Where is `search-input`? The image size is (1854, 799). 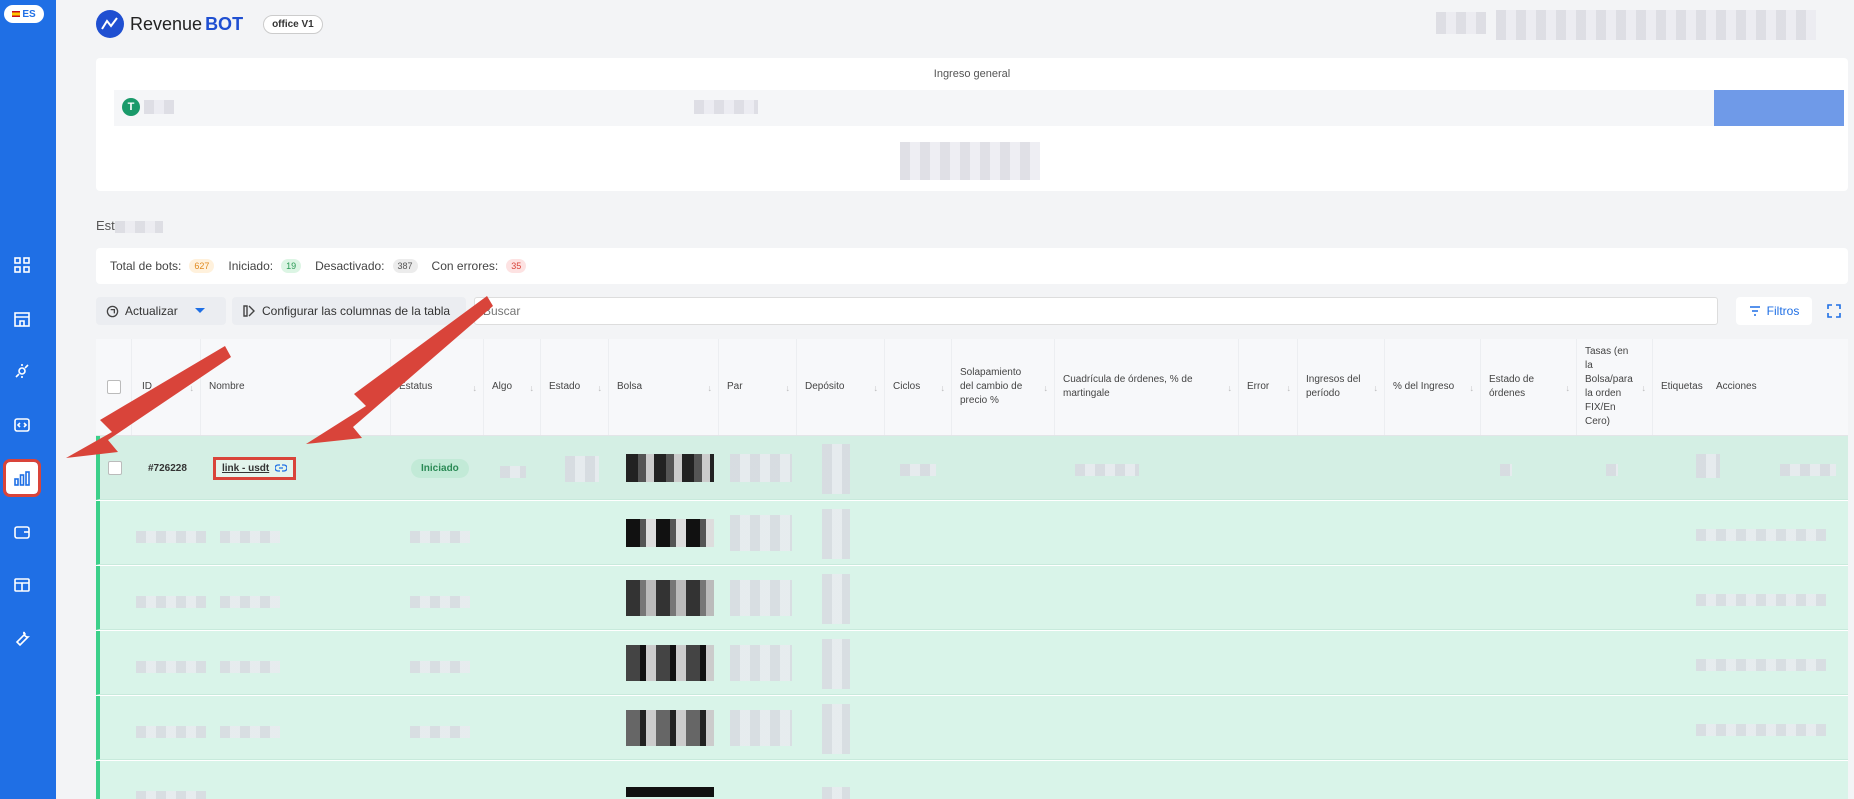 search-input is located at coordinates (1096, 311).